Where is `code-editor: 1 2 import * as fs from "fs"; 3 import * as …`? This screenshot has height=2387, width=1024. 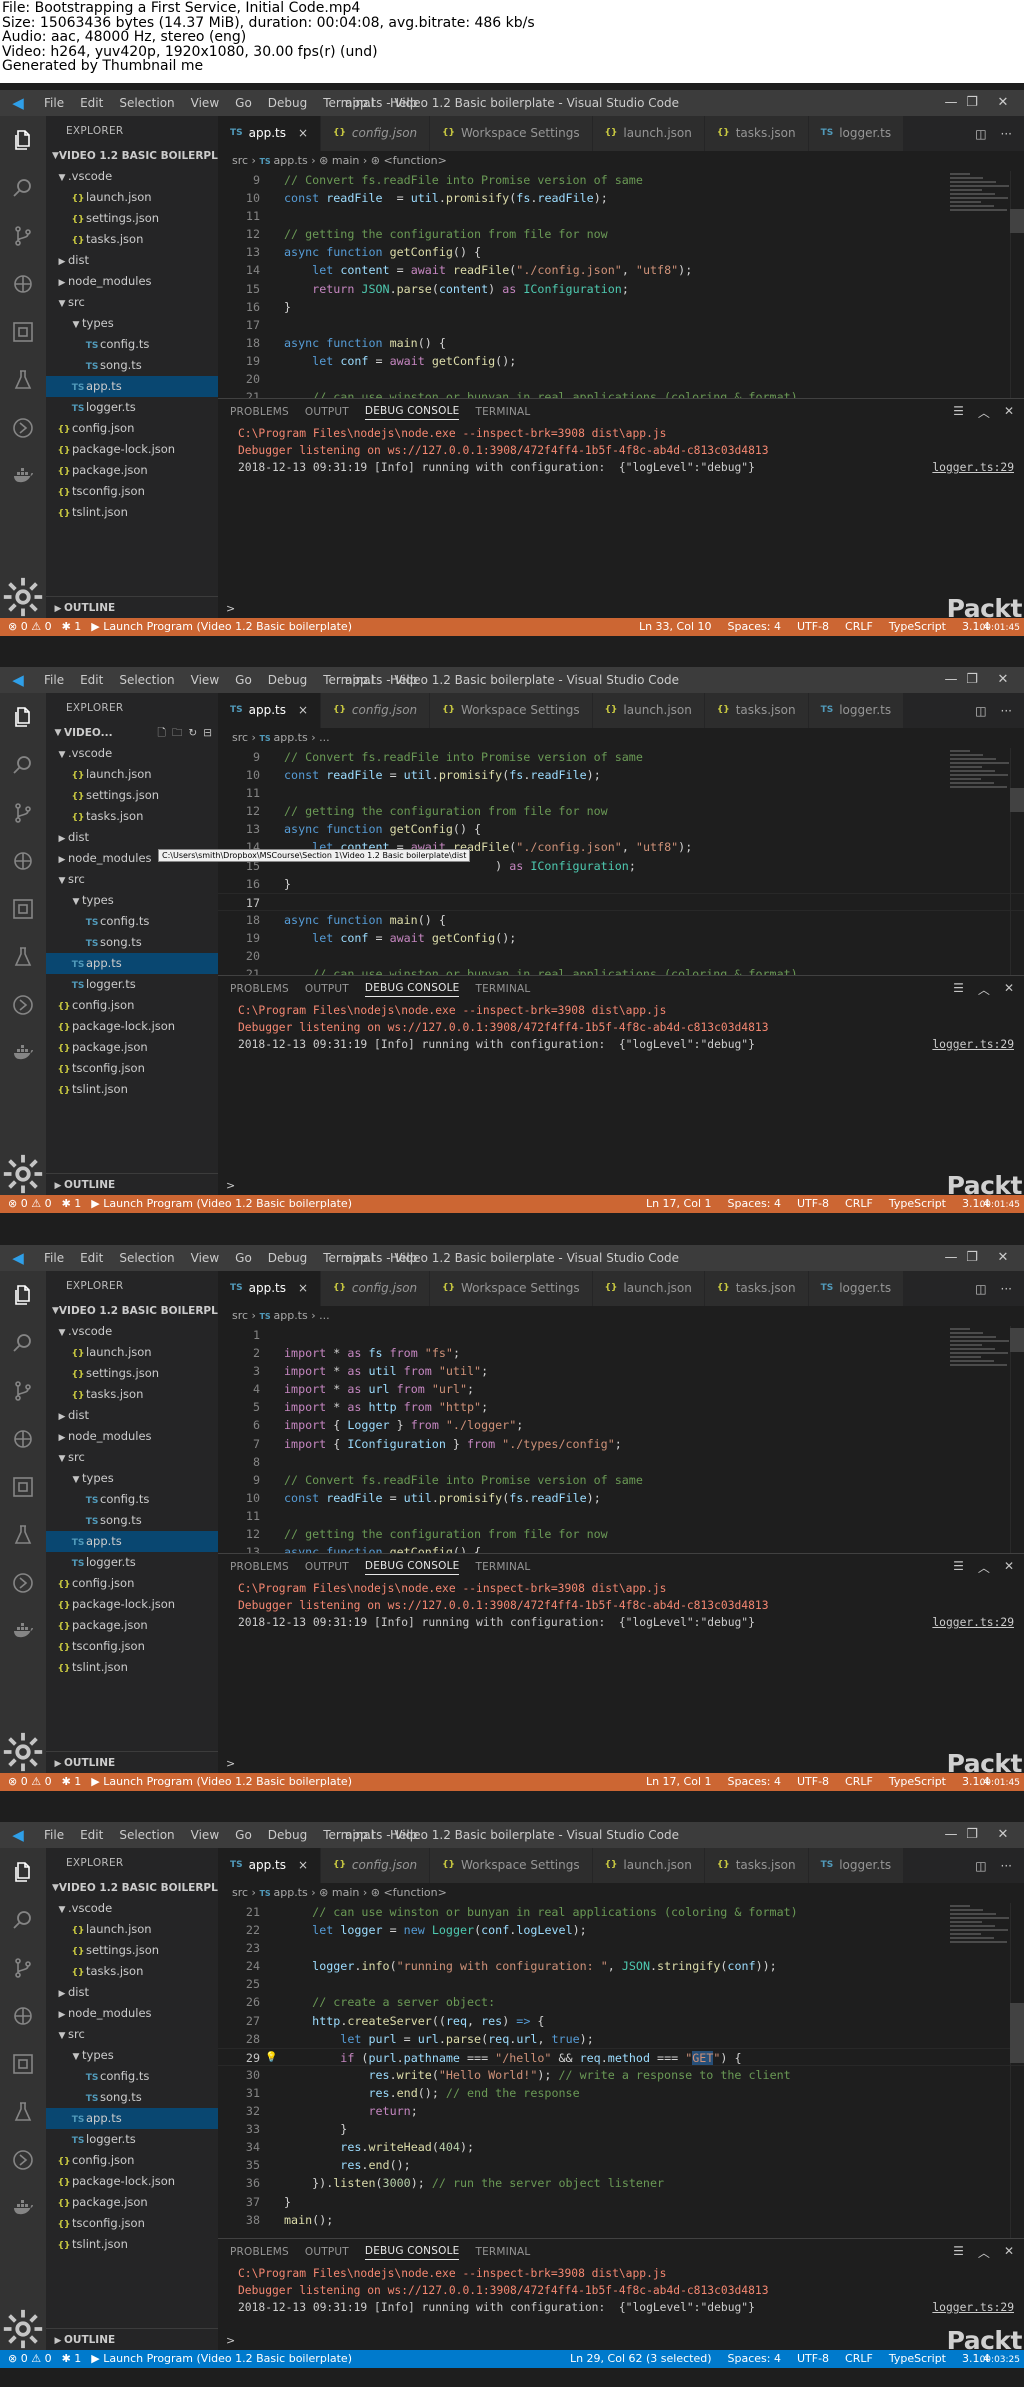
code-editor: 1 2 import * as fs from "fs"; 3 import * as … is located at coordinates (621, 1439).